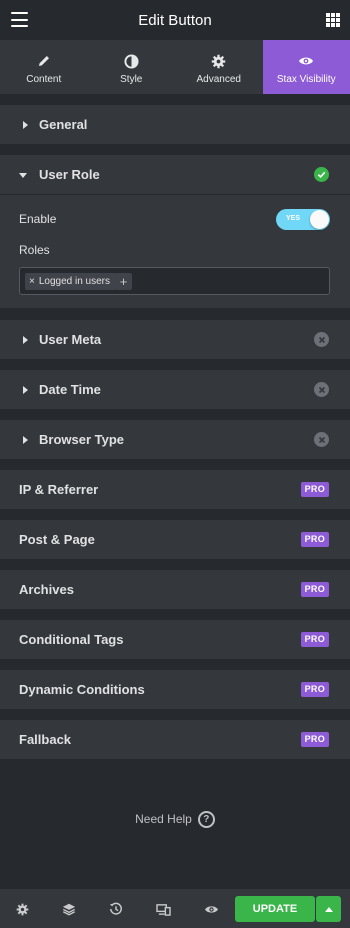 The width and height of the screenshot is (350, 928). What do you see at coordinates (175, 174) in the screenshot?
I see `section-user-role: User Role` at bounding box center [175, 174].